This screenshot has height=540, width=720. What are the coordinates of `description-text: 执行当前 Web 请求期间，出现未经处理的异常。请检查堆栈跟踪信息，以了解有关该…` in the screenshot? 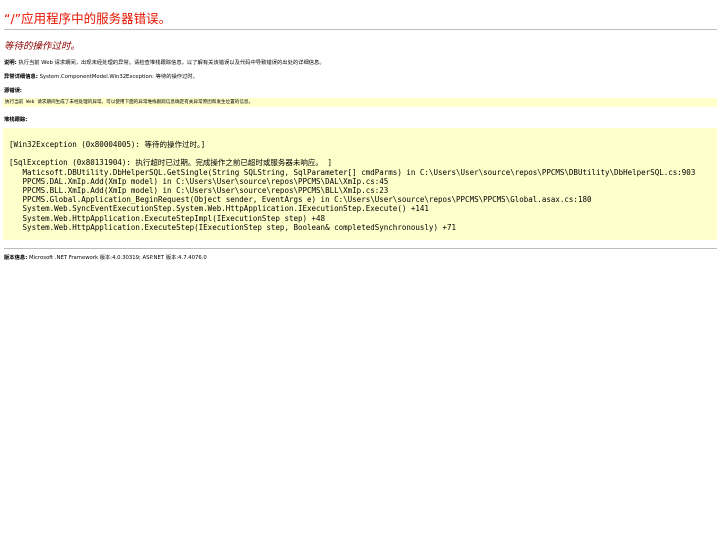 It's located at (171, 63).